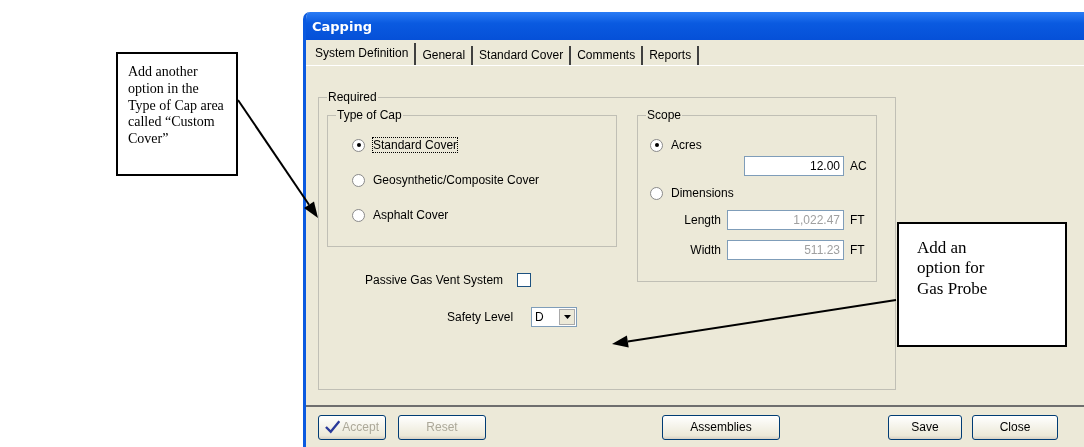 The image size is (1084, 447). What do you see at coordinates (352, 97) in the screenshot?
I see `group-title: Required` at bounding box center [352, 97].